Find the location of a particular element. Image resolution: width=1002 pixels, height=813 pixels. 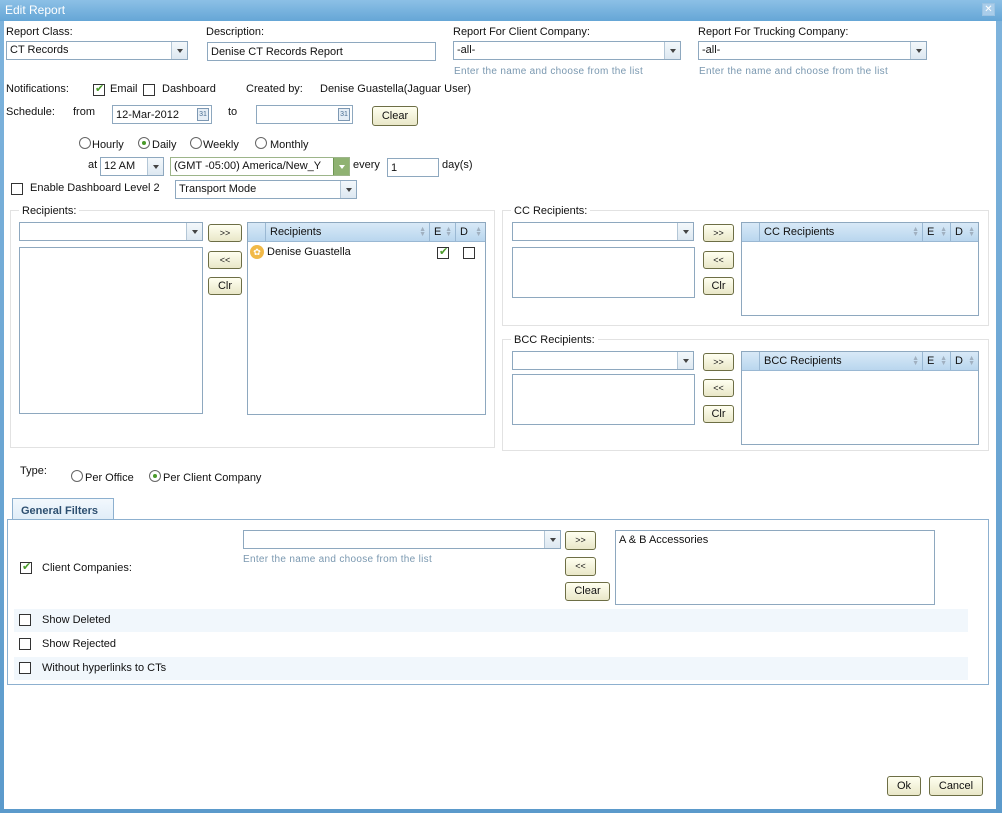

remove-cc-button: << is located at coordinates (718, 260).